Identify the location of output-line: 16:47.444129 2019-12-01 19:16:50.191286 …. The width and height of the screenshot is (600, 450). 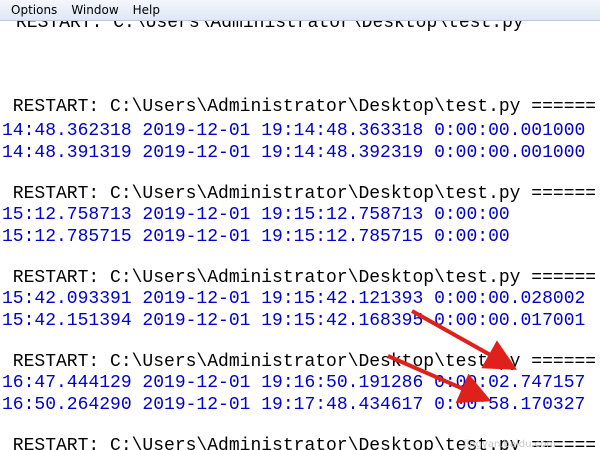
(294, 383).